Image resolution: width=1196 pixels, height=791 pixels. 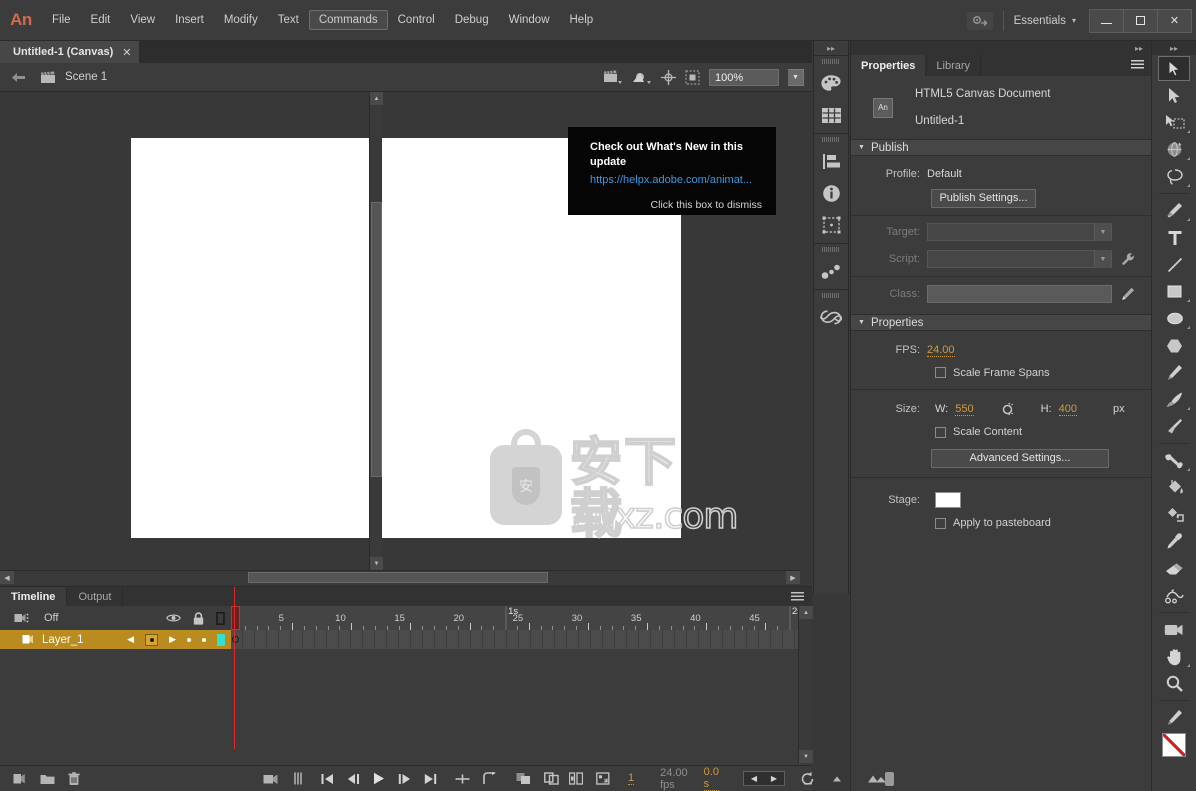 I want to click on edit-multiple-frames-icon, so click(x=551, y=778).